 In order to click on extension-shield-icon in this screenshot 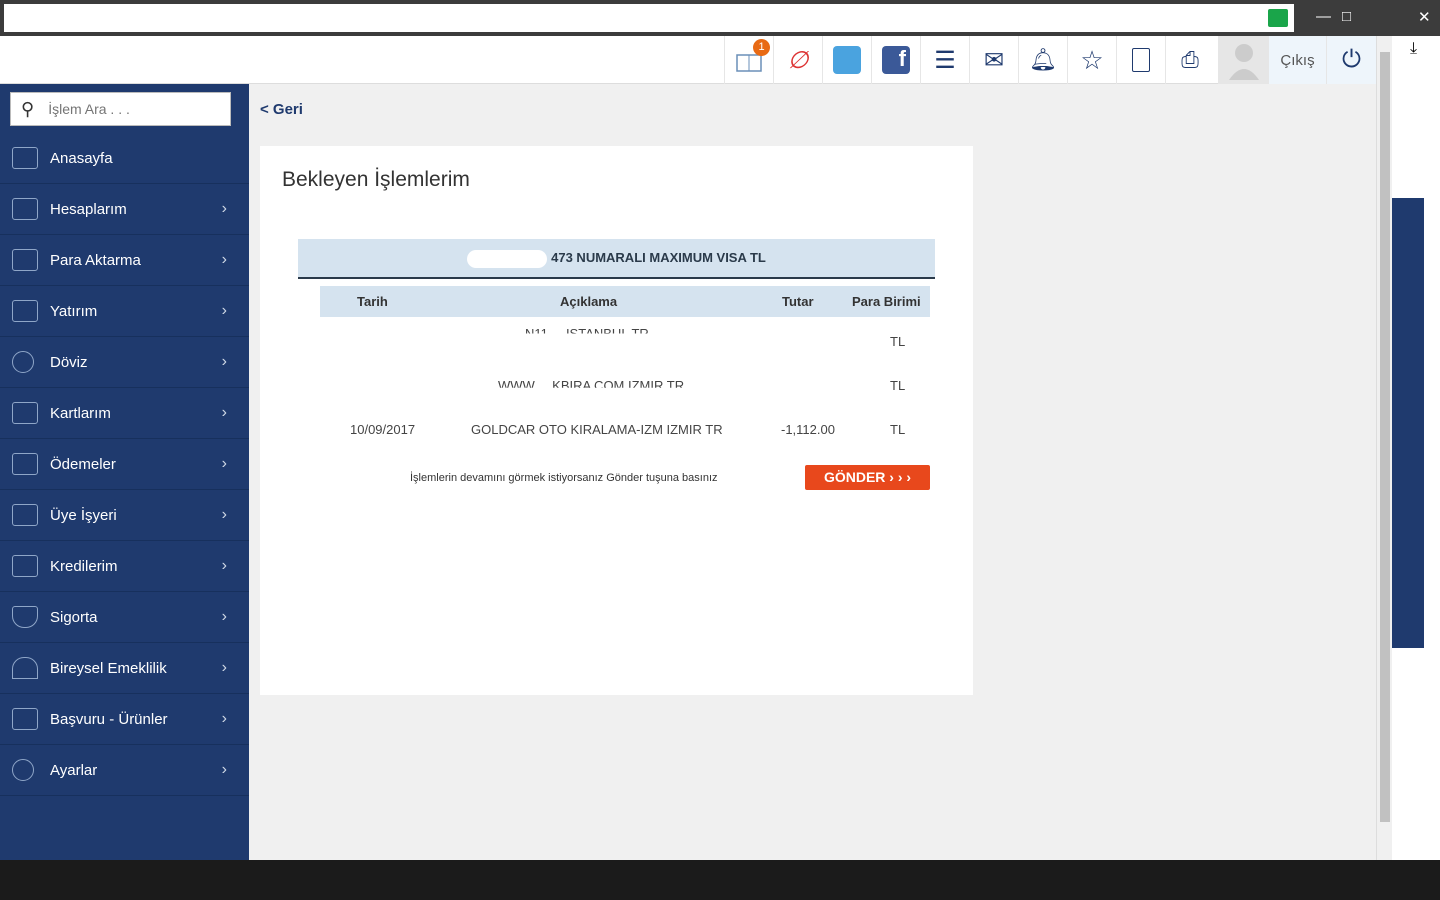, I will do `click(1278, 18)`.